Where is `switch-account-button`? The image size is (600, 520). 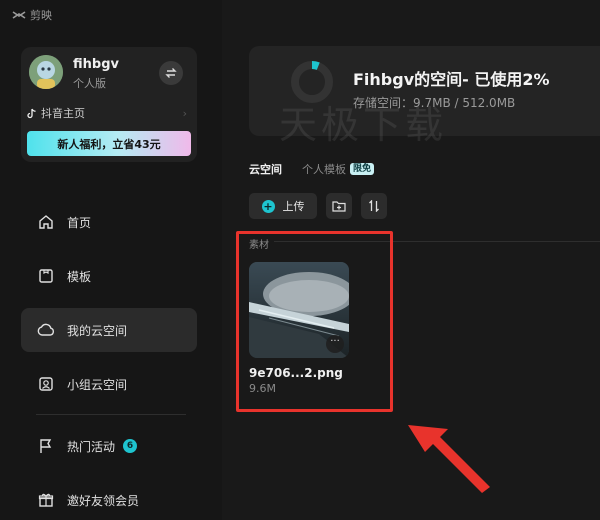 switch-account-button is located at coordinates (171, 73).